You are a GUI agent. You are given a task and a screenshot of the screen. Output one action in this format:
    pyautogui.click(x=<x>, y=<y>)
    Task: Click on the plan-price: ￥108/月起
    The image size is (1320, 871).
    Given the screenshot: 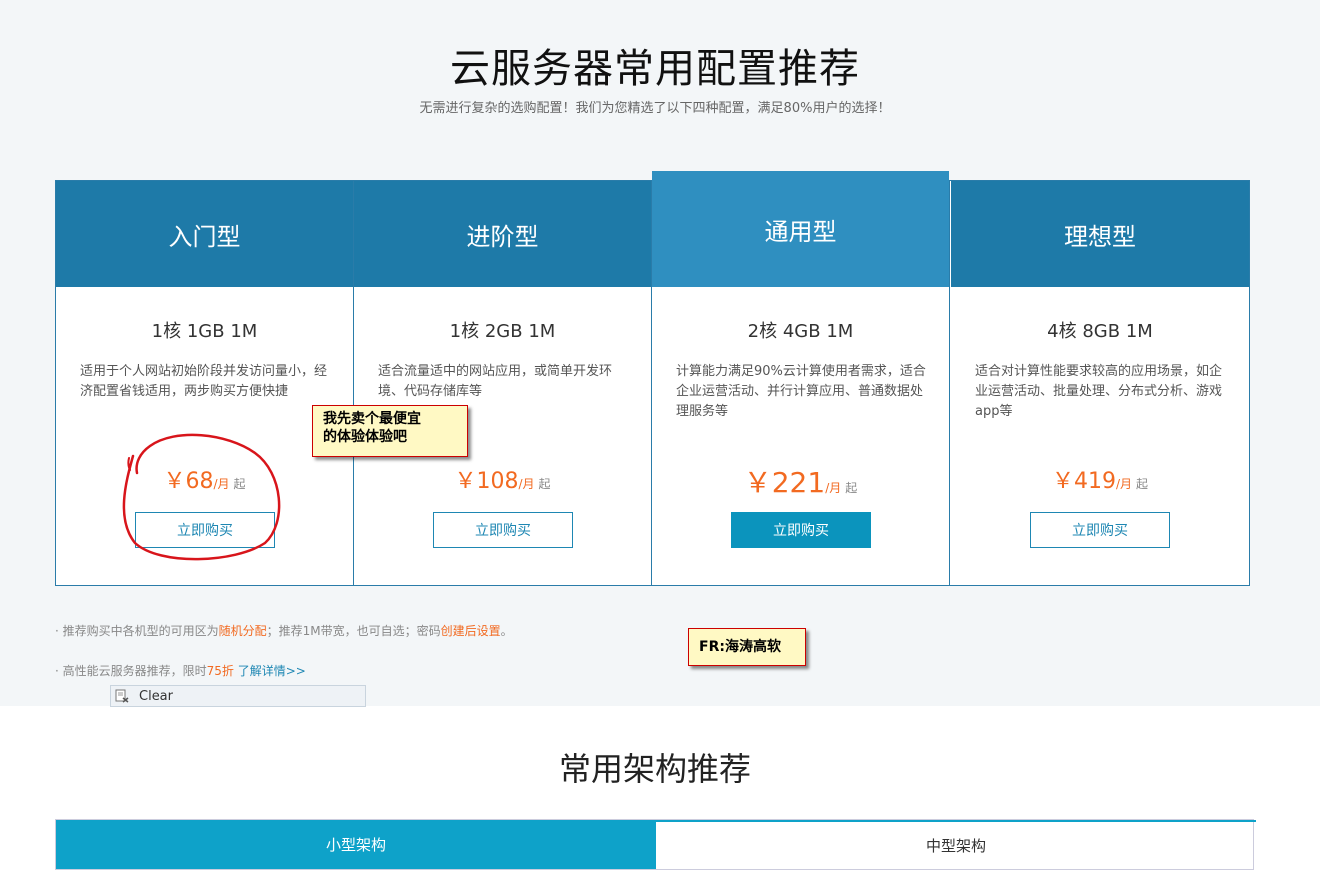 What is the action you would take?
    pyautogui.click(x=502, y=479)
    